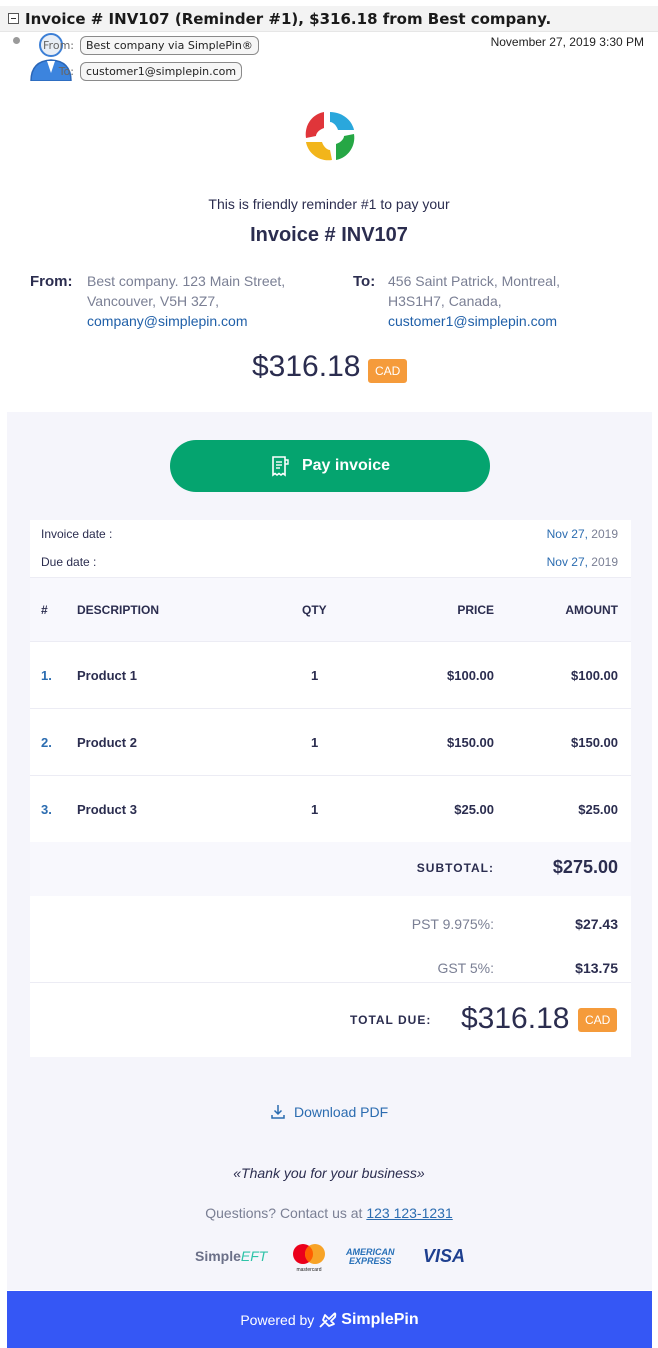 This screenshot has height=1348, width=658. What do you see at coordinates (591, 609) in the screenshot?
I see `column-header-amount: AMOUNT` at bounding box center [591, 609].